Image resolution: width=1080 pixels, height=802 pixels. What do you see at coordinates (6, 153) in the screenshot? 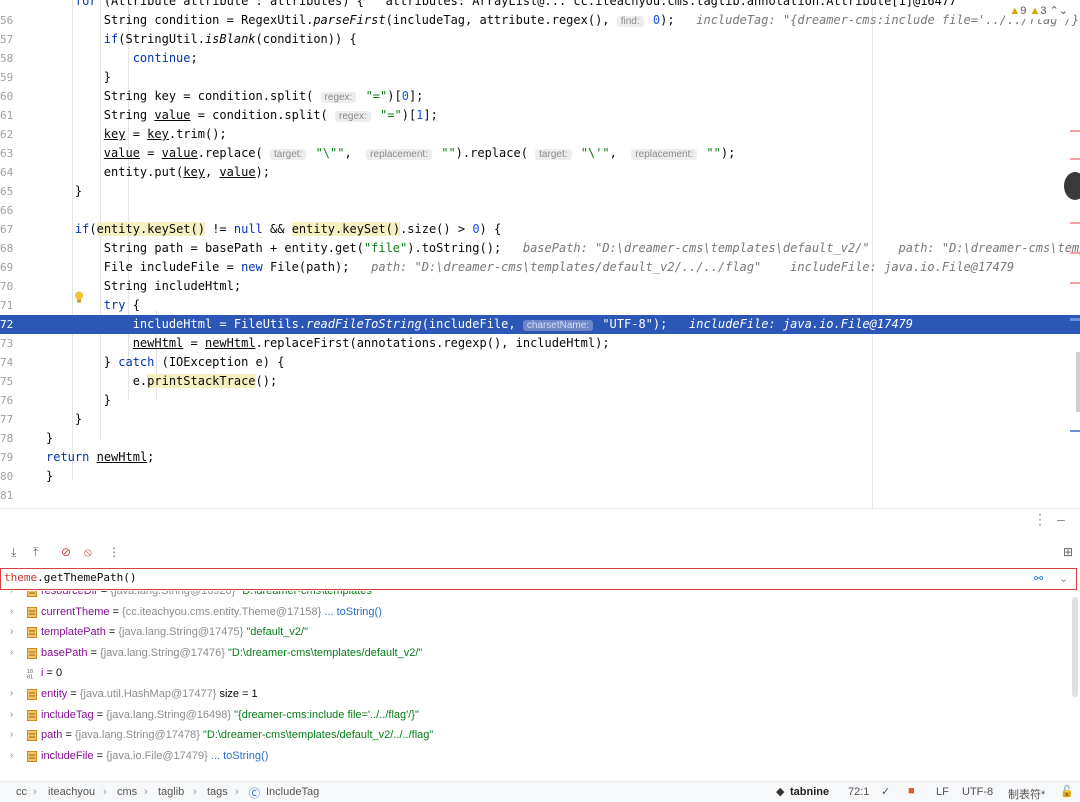
I see `line-number: 63` at bounding box center [6, 153].